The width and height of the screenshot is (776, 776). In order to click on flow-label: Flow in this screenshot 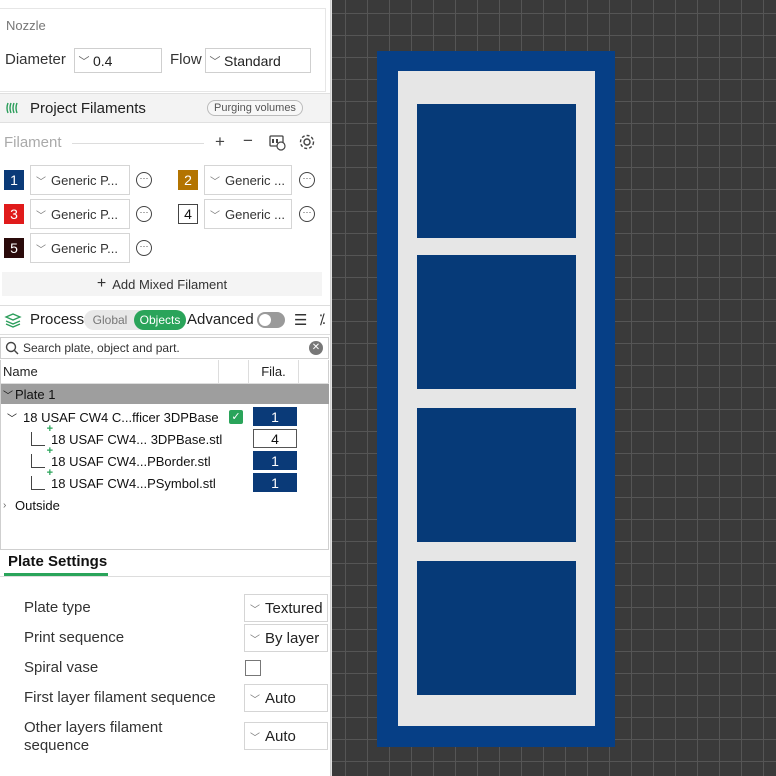, I will do `click(186, 59)`.